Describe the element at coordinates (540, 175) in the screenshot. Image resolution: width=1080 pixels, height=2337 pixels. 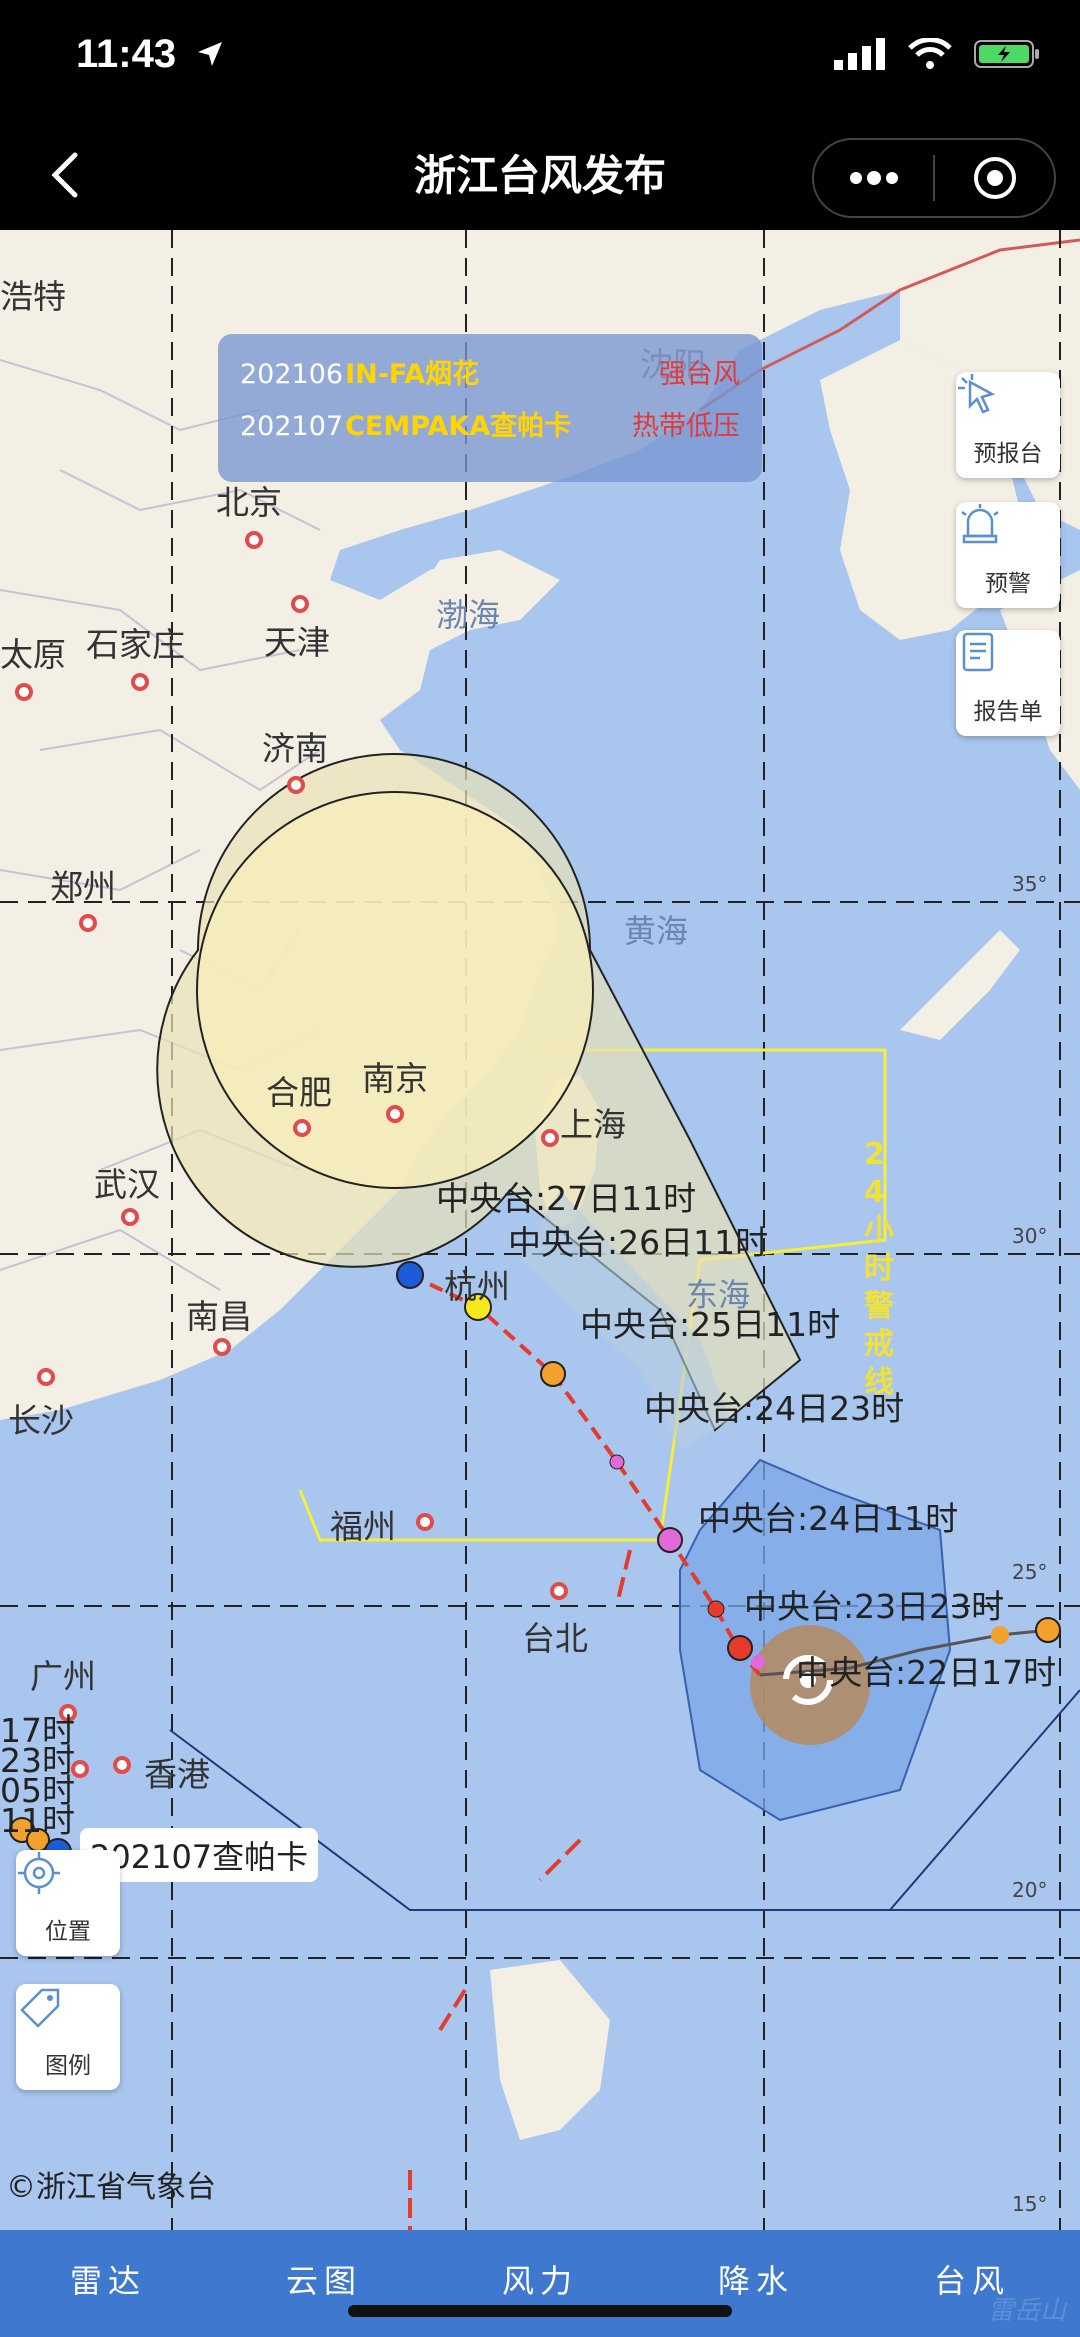
I see `navigation-bar: 浙江台风发布` at that location.